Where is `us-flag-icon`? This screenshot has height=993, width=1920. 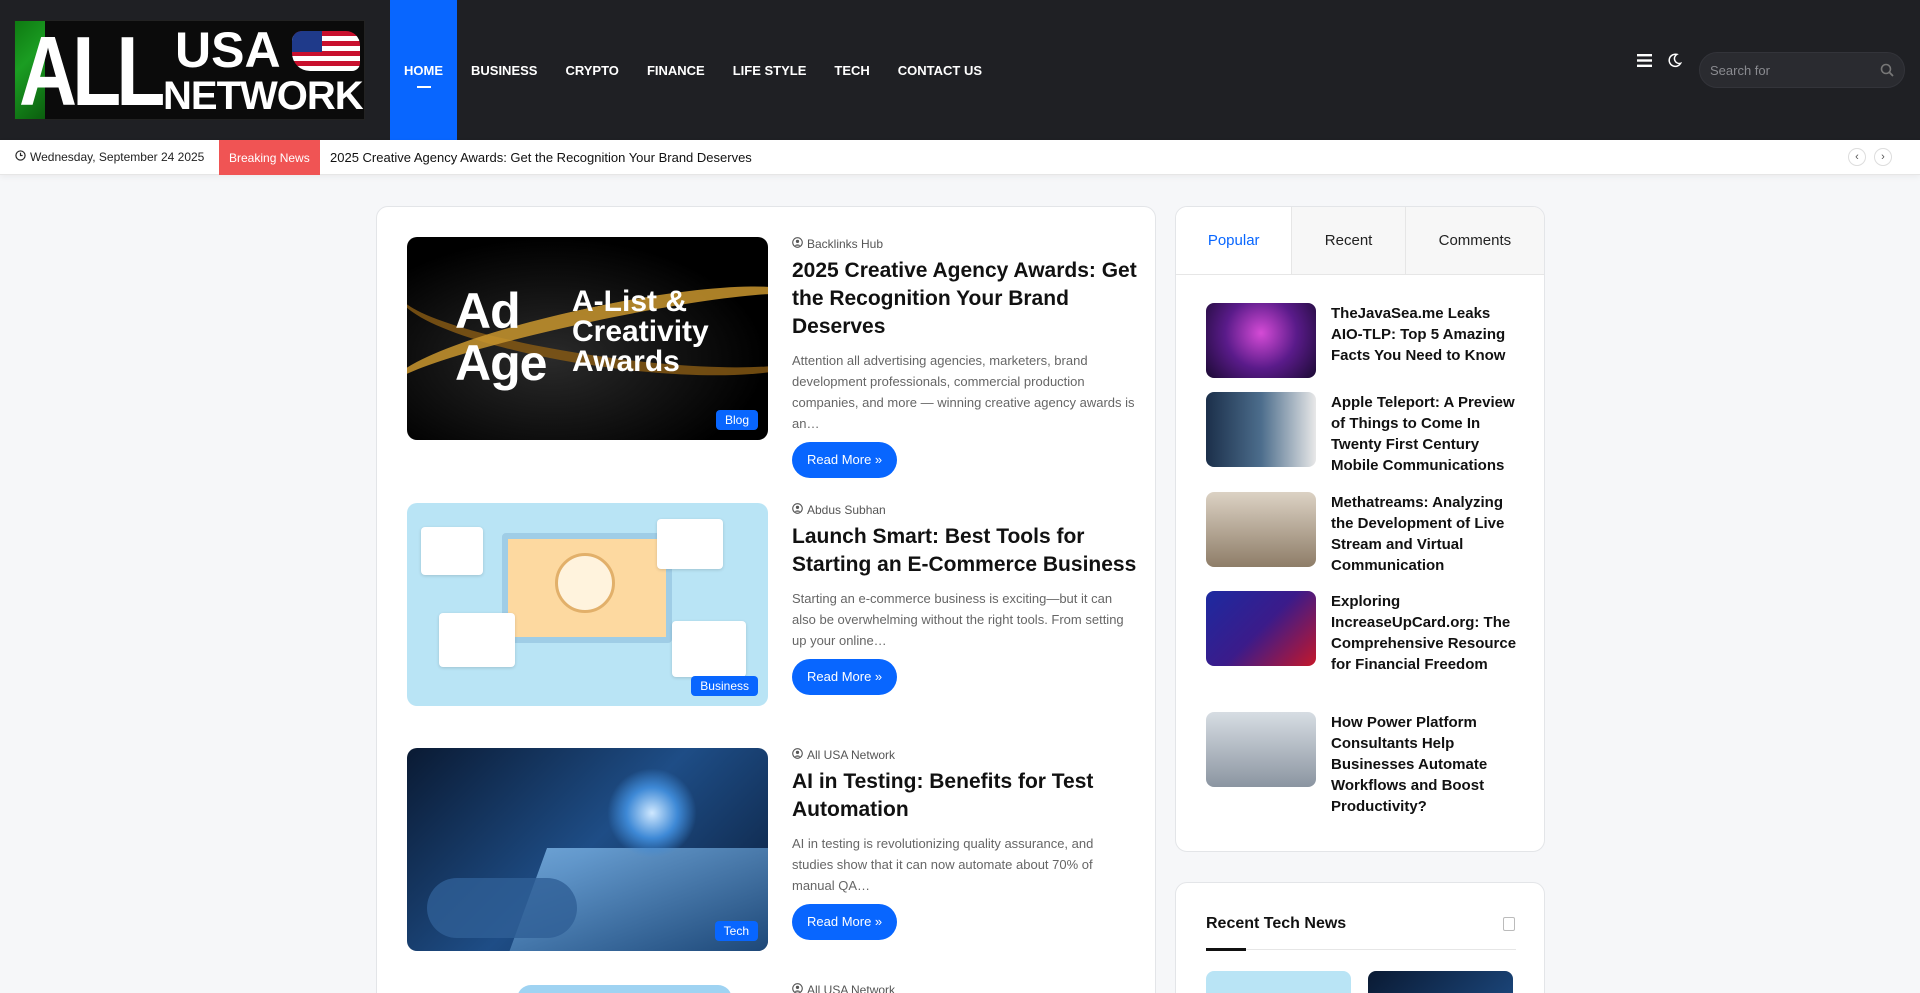 us-flag-icon is located at coordinates (326, 51).